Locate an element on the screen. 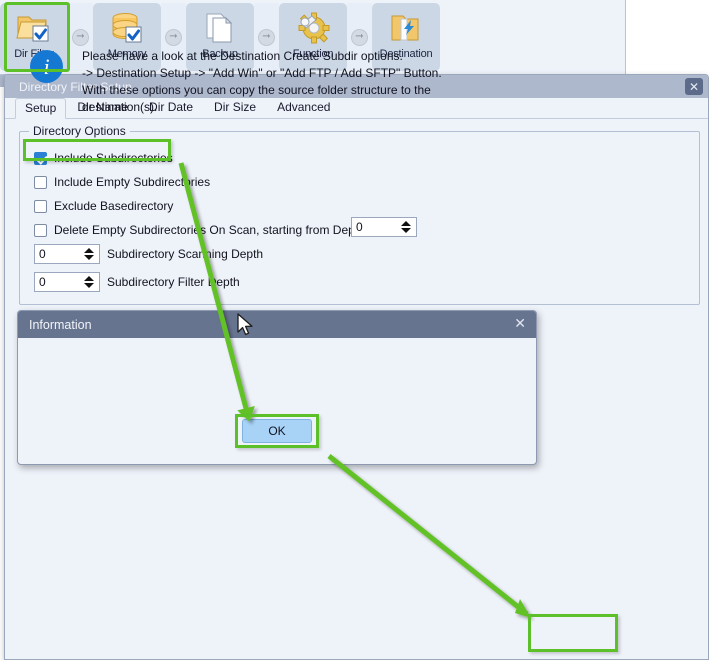 Image resolution: width=709 pixels, height=660 pixels. database-check-icon is located at coordinates (127, 27).